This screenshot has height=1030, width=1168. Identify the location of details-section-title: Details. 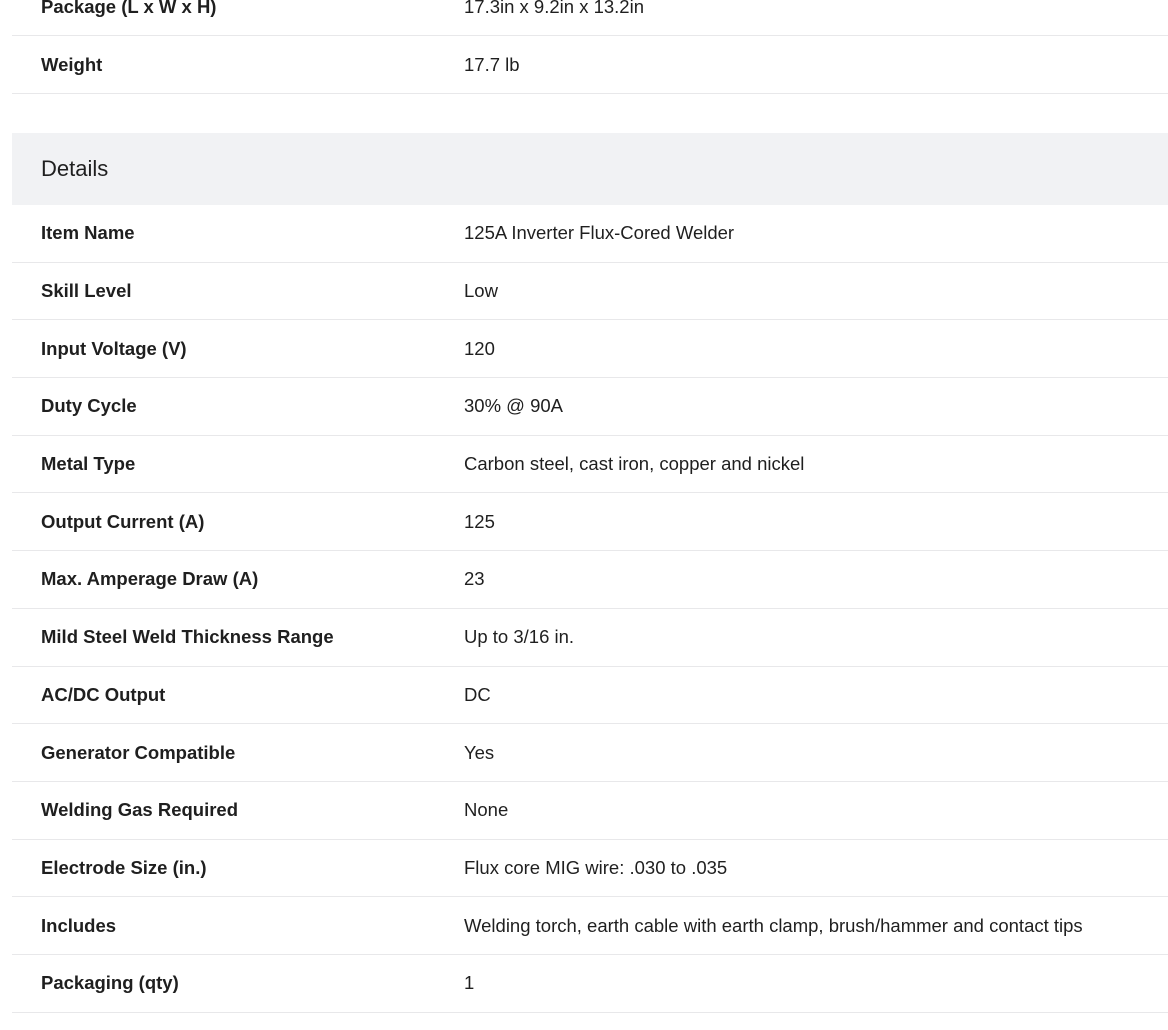
(590, 169).